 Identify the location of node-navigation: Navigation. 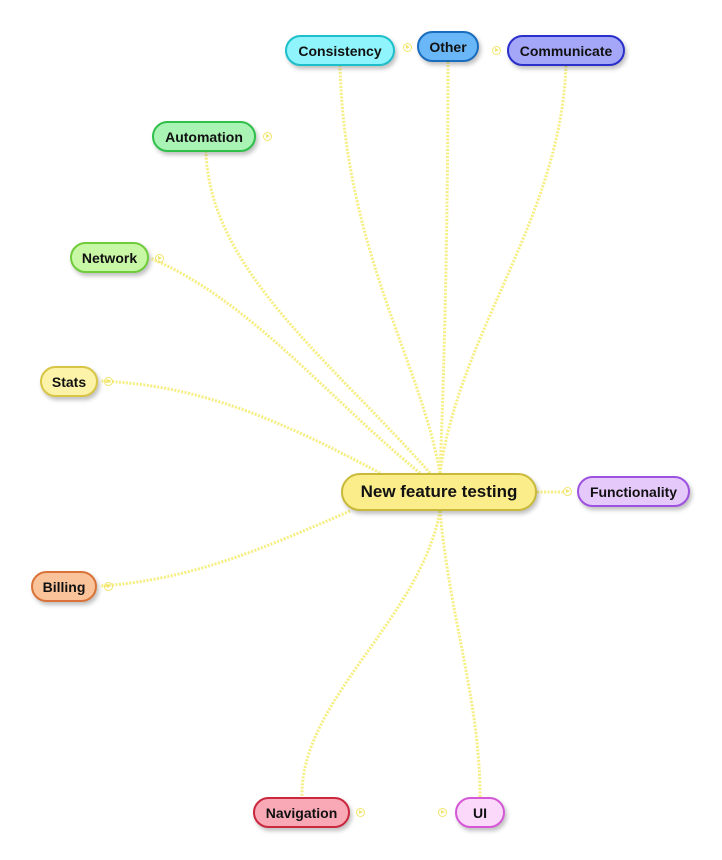
(301, 812).